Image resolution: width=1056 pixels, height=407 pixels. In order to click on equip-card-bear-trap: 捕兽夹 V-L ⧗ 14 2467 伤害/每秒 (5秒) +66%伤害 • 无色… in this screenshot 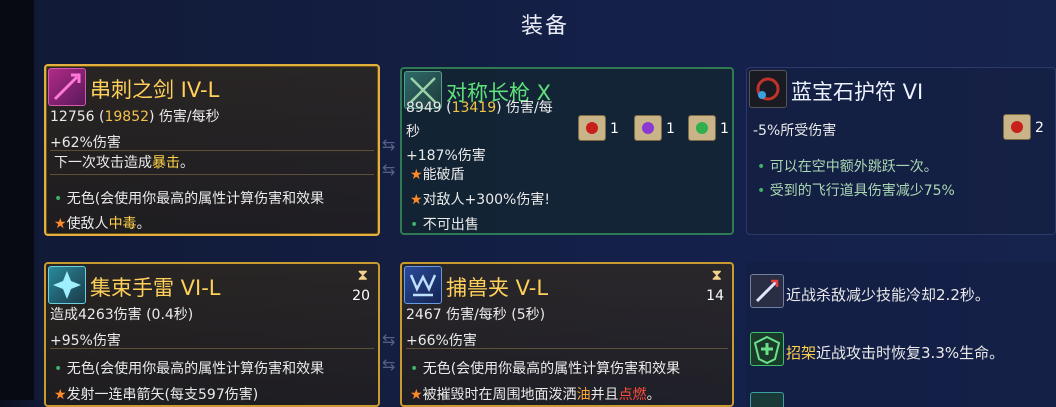, I will do `click(567, 334)`.